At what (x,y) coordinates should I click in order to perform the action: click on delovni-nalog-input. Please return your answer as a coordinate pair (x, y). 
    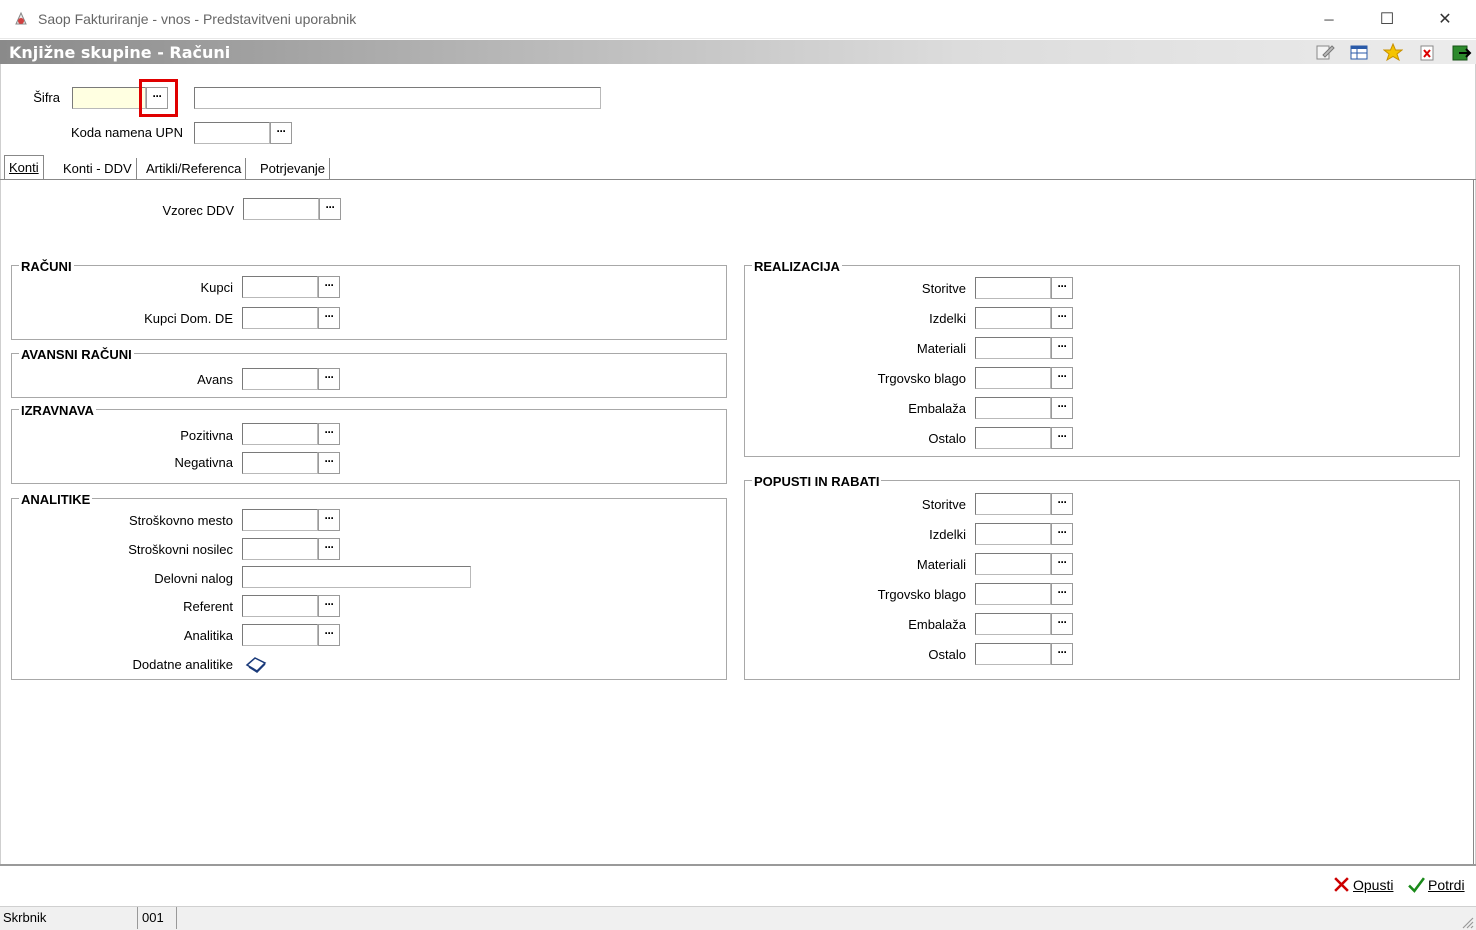
    Looking at the image, I should click on (356, 577).